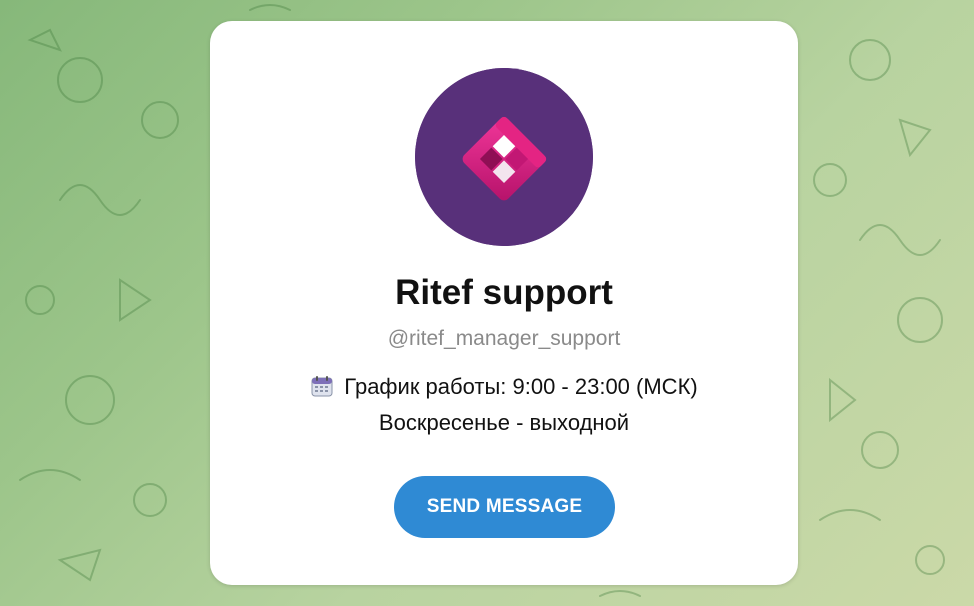  What do you see at coordinates (504, 507) in the screenshot?
I see `send-message-button: SEND MESSAGE` at bounding box center [504, 507].